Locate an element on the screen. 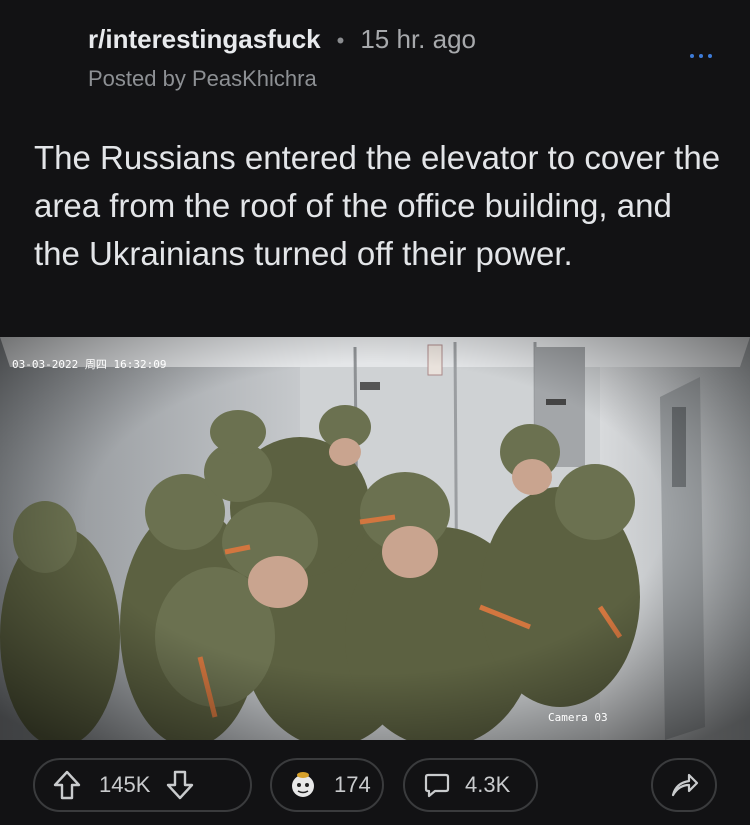  upvote-count: 145K is located at coordinates (125, 784).